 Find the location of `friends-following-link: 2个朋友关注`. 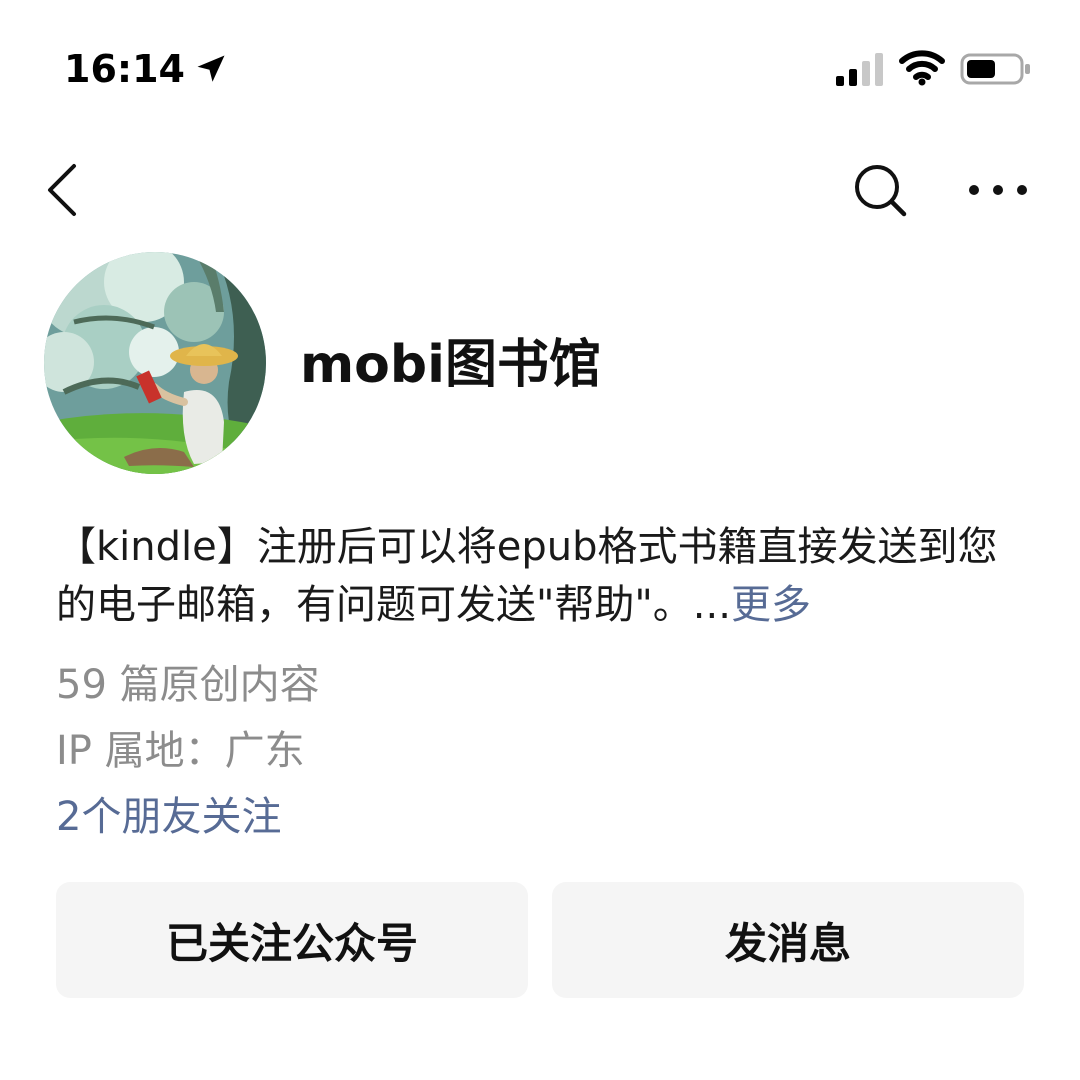

friends-following-link: 2个朋友关注 is located at coordinates (168, 813).